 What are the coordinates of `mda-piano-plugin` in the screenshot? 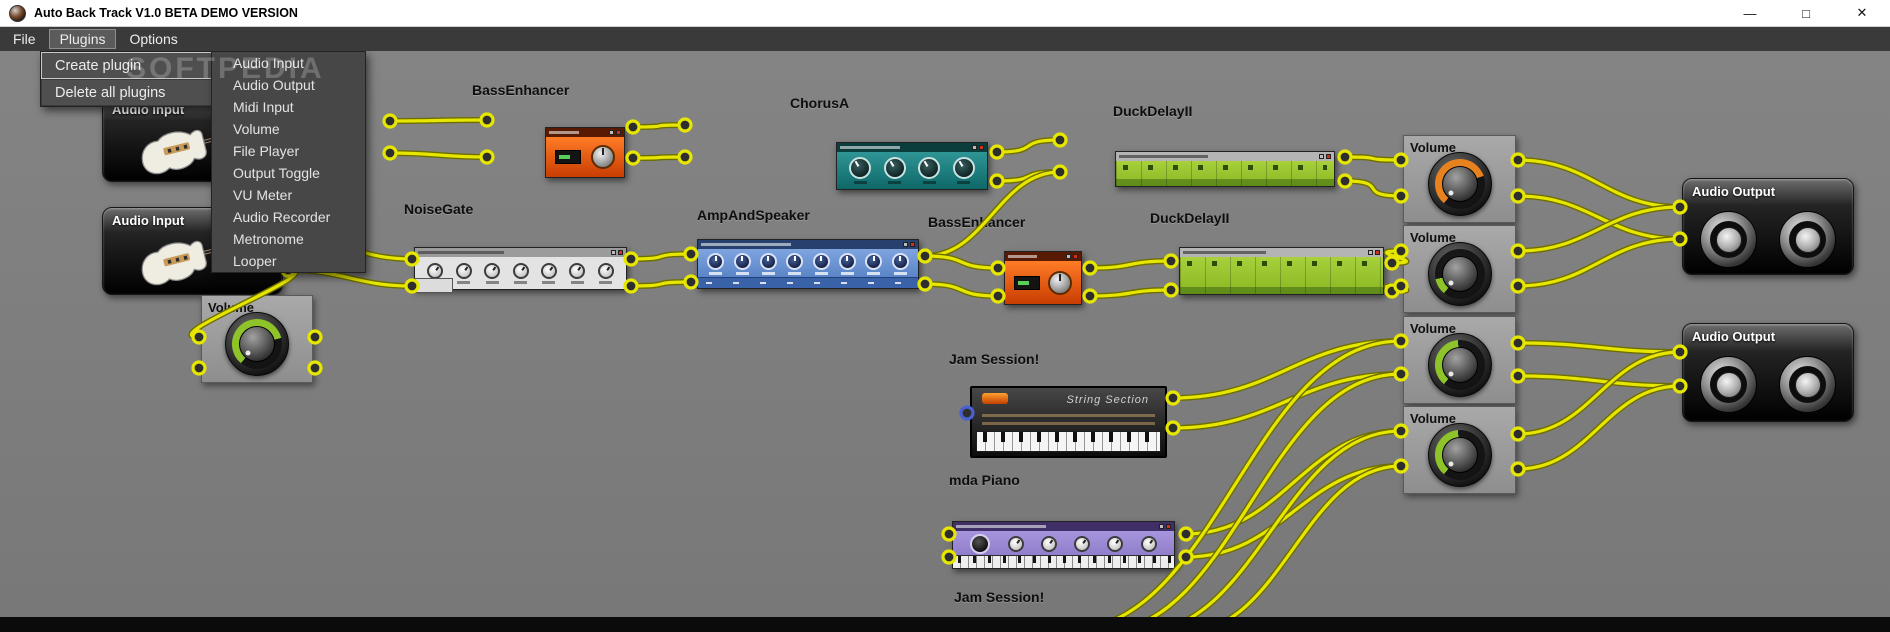 It's located at (1063, 545).